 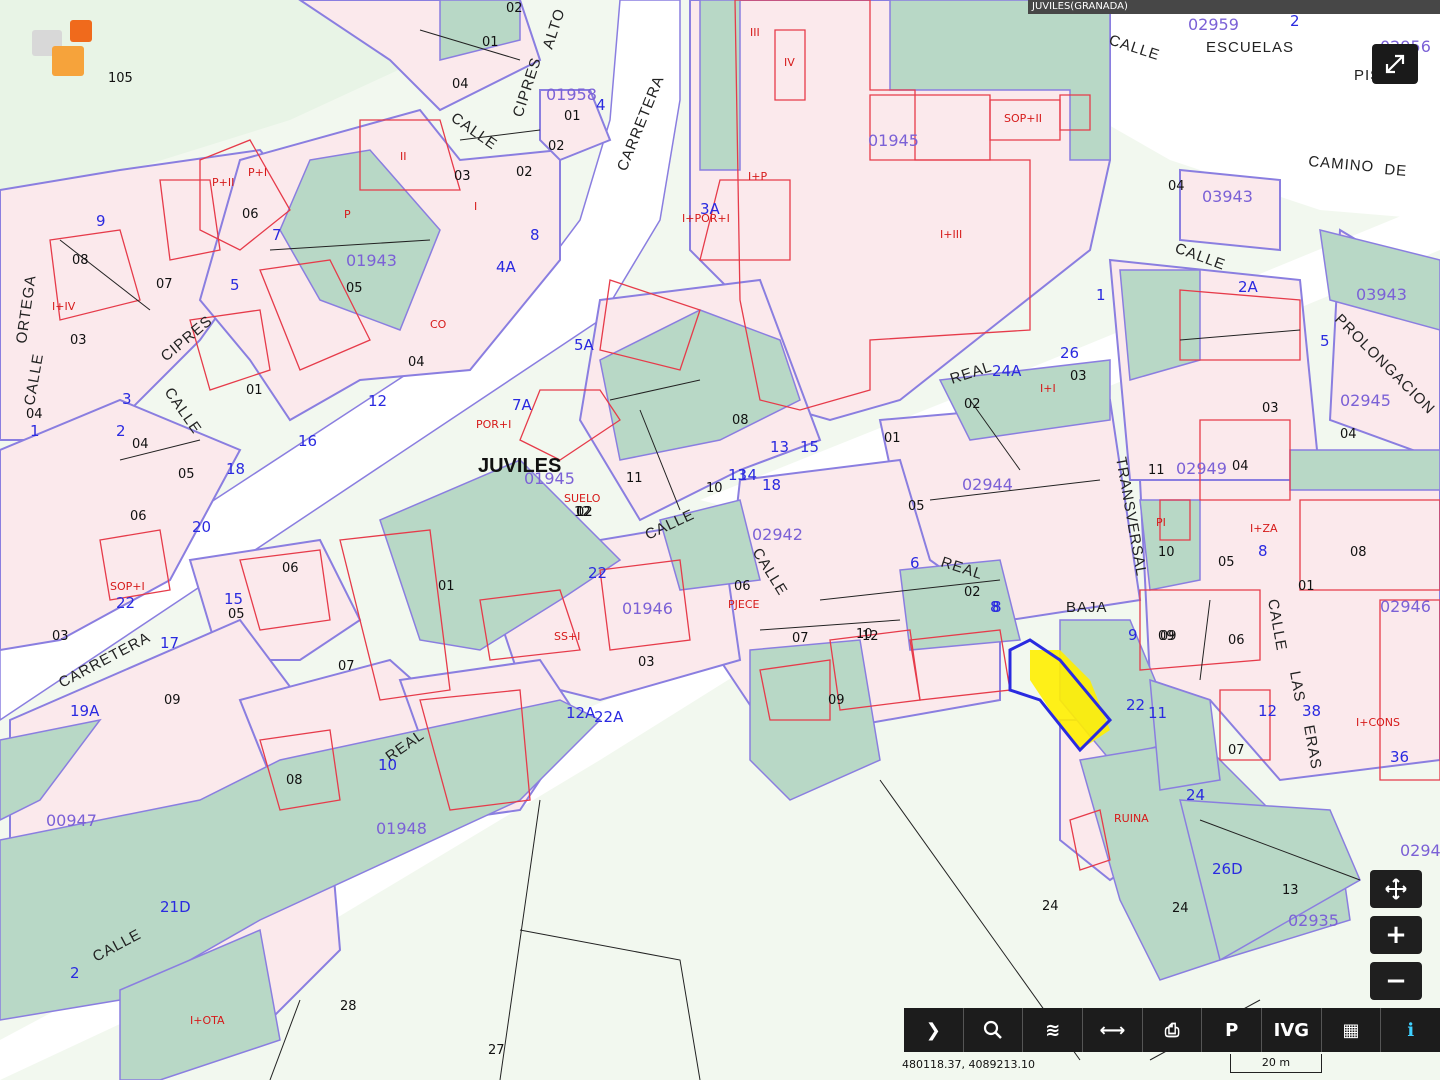 What do you see at coordinates (779, 447) in the screenshot?
I see `svg-text: 13` at bounding box center [779, 447].